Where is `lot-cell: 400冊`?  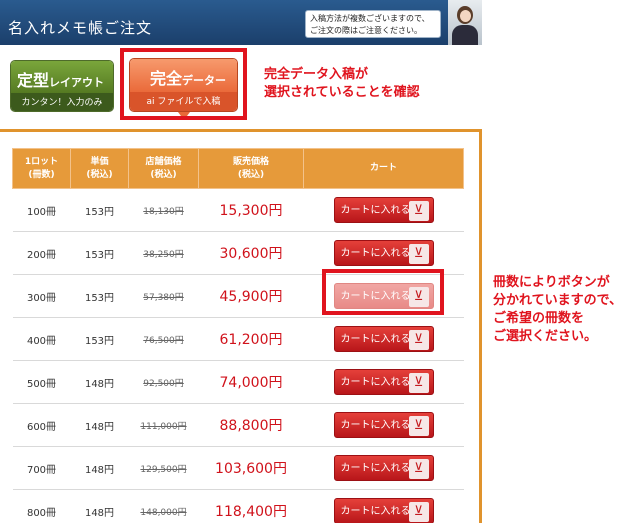
lot-cell: 400冊 is located at coordinates (41, 339).